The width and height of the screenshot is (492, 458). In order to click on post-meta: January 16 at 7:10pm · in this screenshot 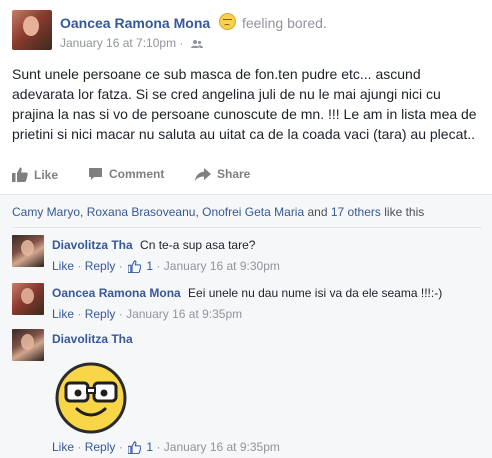, I will do `click(131, 44)`.